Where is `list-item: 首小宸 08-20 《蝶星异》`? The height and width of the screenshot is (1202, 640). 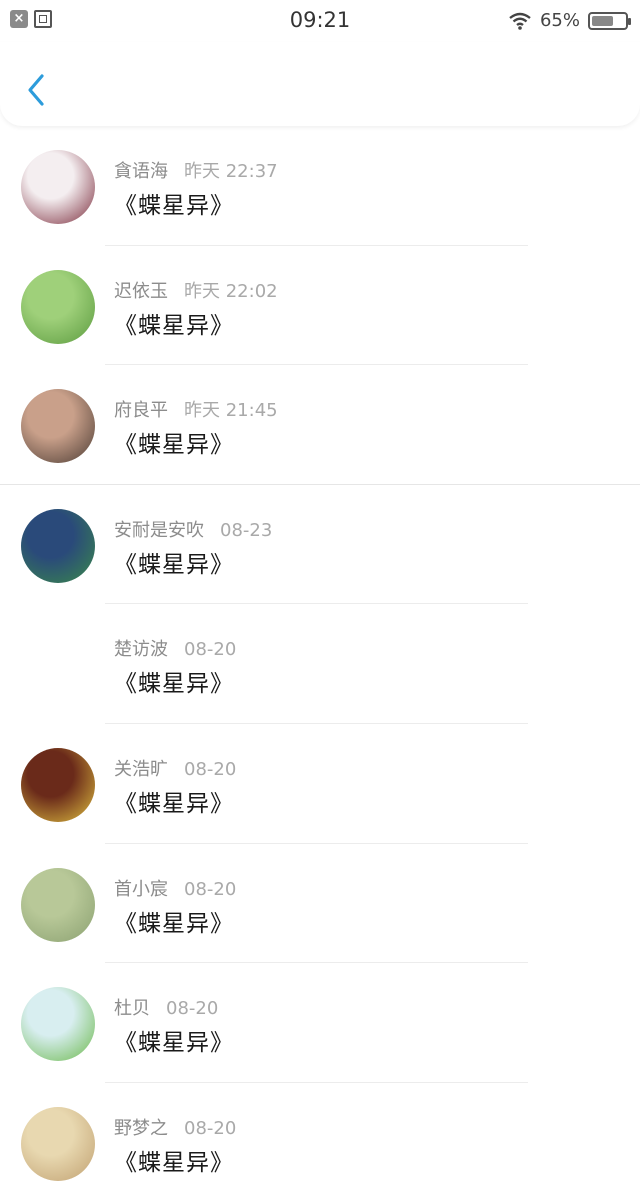
list-item: 首小宸 08-20 《蝶星异》 is located at coordinates (320, 904).